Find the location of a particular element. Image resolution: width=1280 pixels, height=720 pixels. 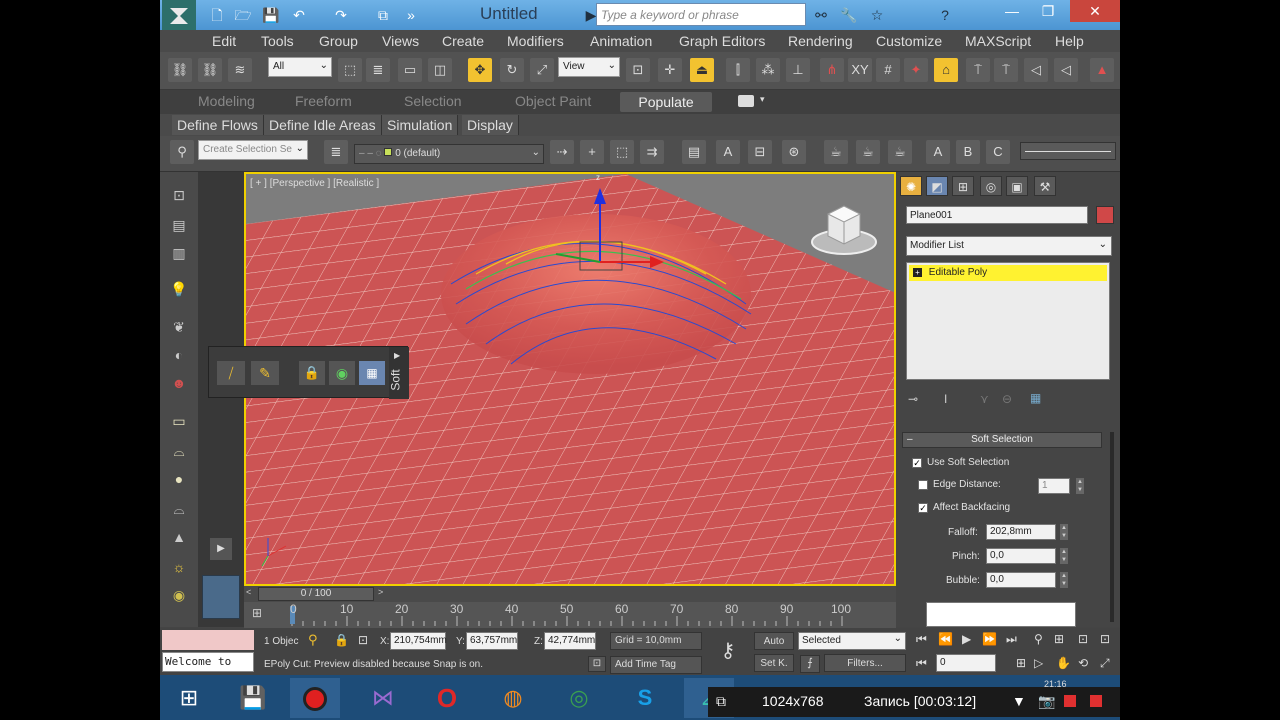

time-tag-icon: ⊡ is located at coordinates (597, 664).